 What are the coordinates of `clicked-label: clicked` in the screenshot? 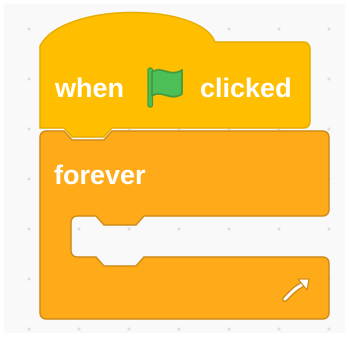 It's located at (246, 88).